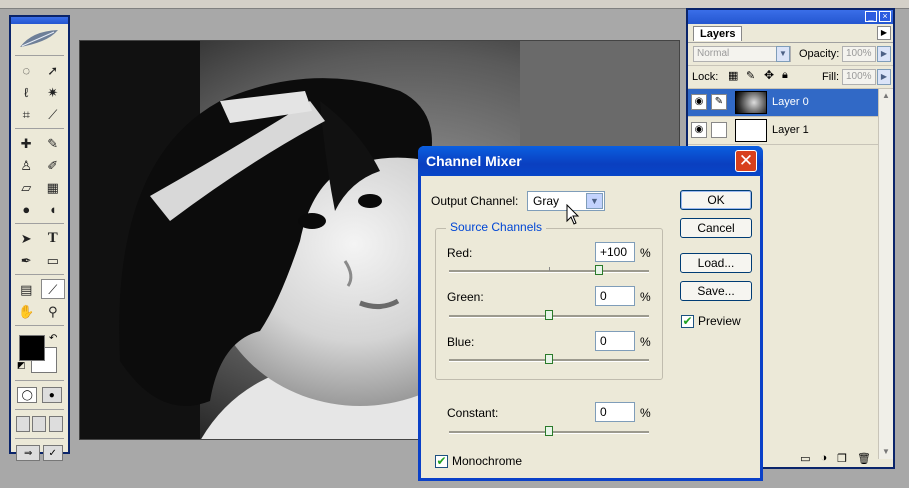 The width and height of the screenshot is (909, 488). Describe the element at coordinates (53, 238) in the screenshot. I see `type-tool-icon: T` at that location.